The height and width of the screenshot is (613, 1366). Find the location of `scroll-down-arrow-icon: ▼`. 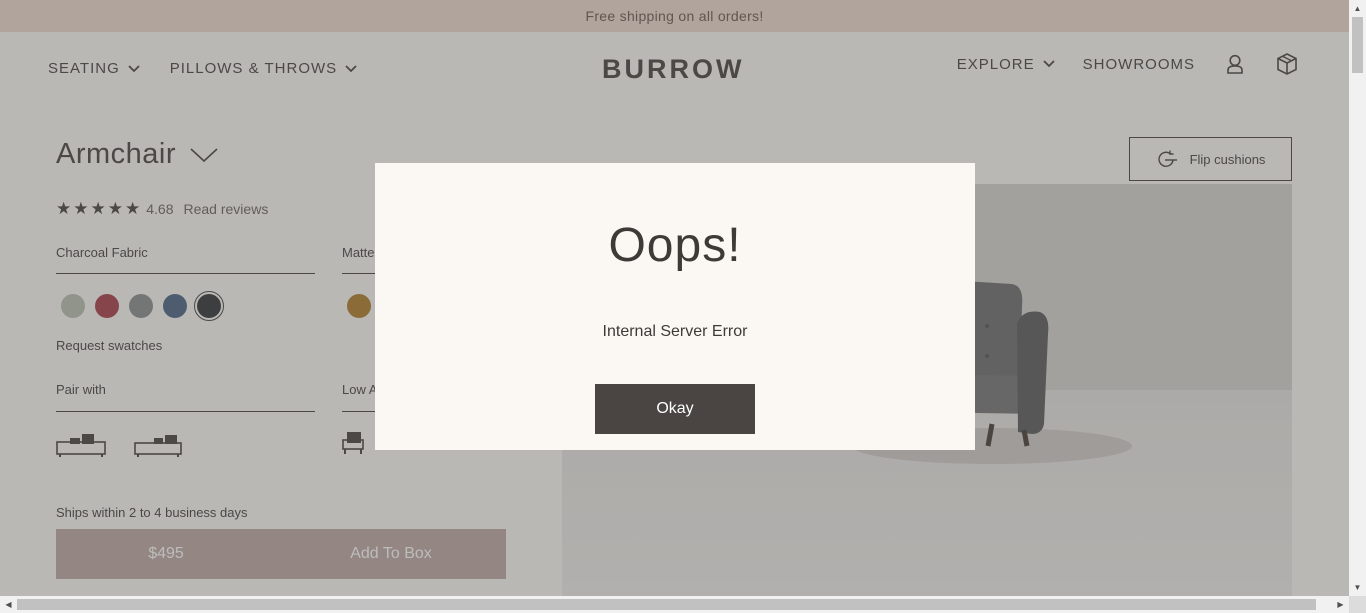

scroll-down-arrow-icon: ▼ is located at coordinates (1357, 587).